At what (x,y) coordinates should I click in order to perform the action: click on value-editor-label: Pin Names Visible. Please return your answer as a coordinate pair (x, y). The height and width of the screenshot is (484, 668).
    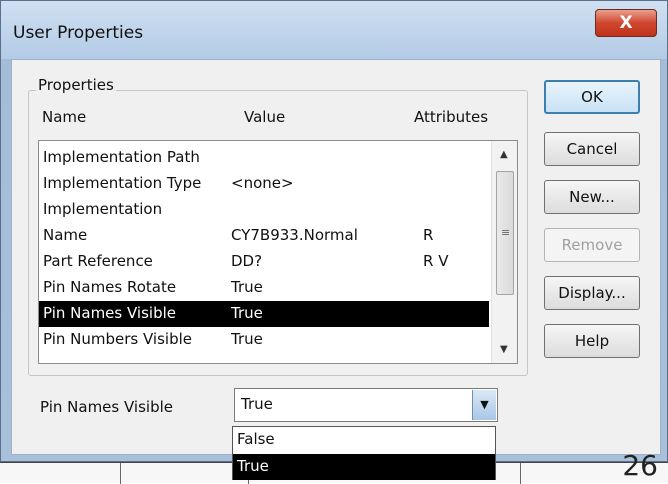
    Looking at the image, I should click on (106, 407).